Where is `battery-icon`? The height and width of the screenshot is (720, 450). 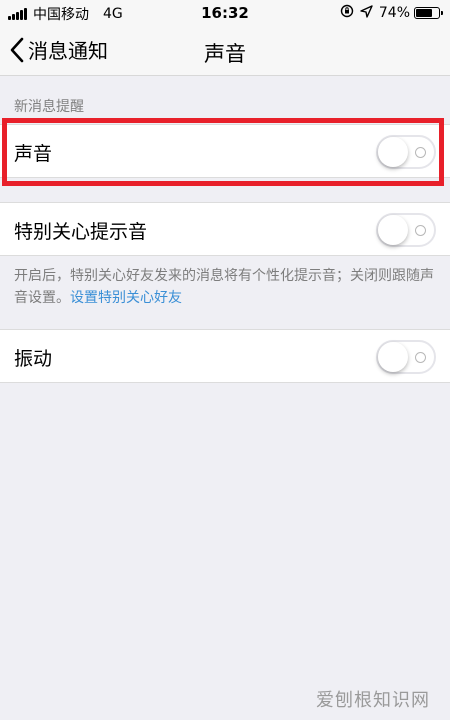
battery-icon is located at coordinates (428, 13).